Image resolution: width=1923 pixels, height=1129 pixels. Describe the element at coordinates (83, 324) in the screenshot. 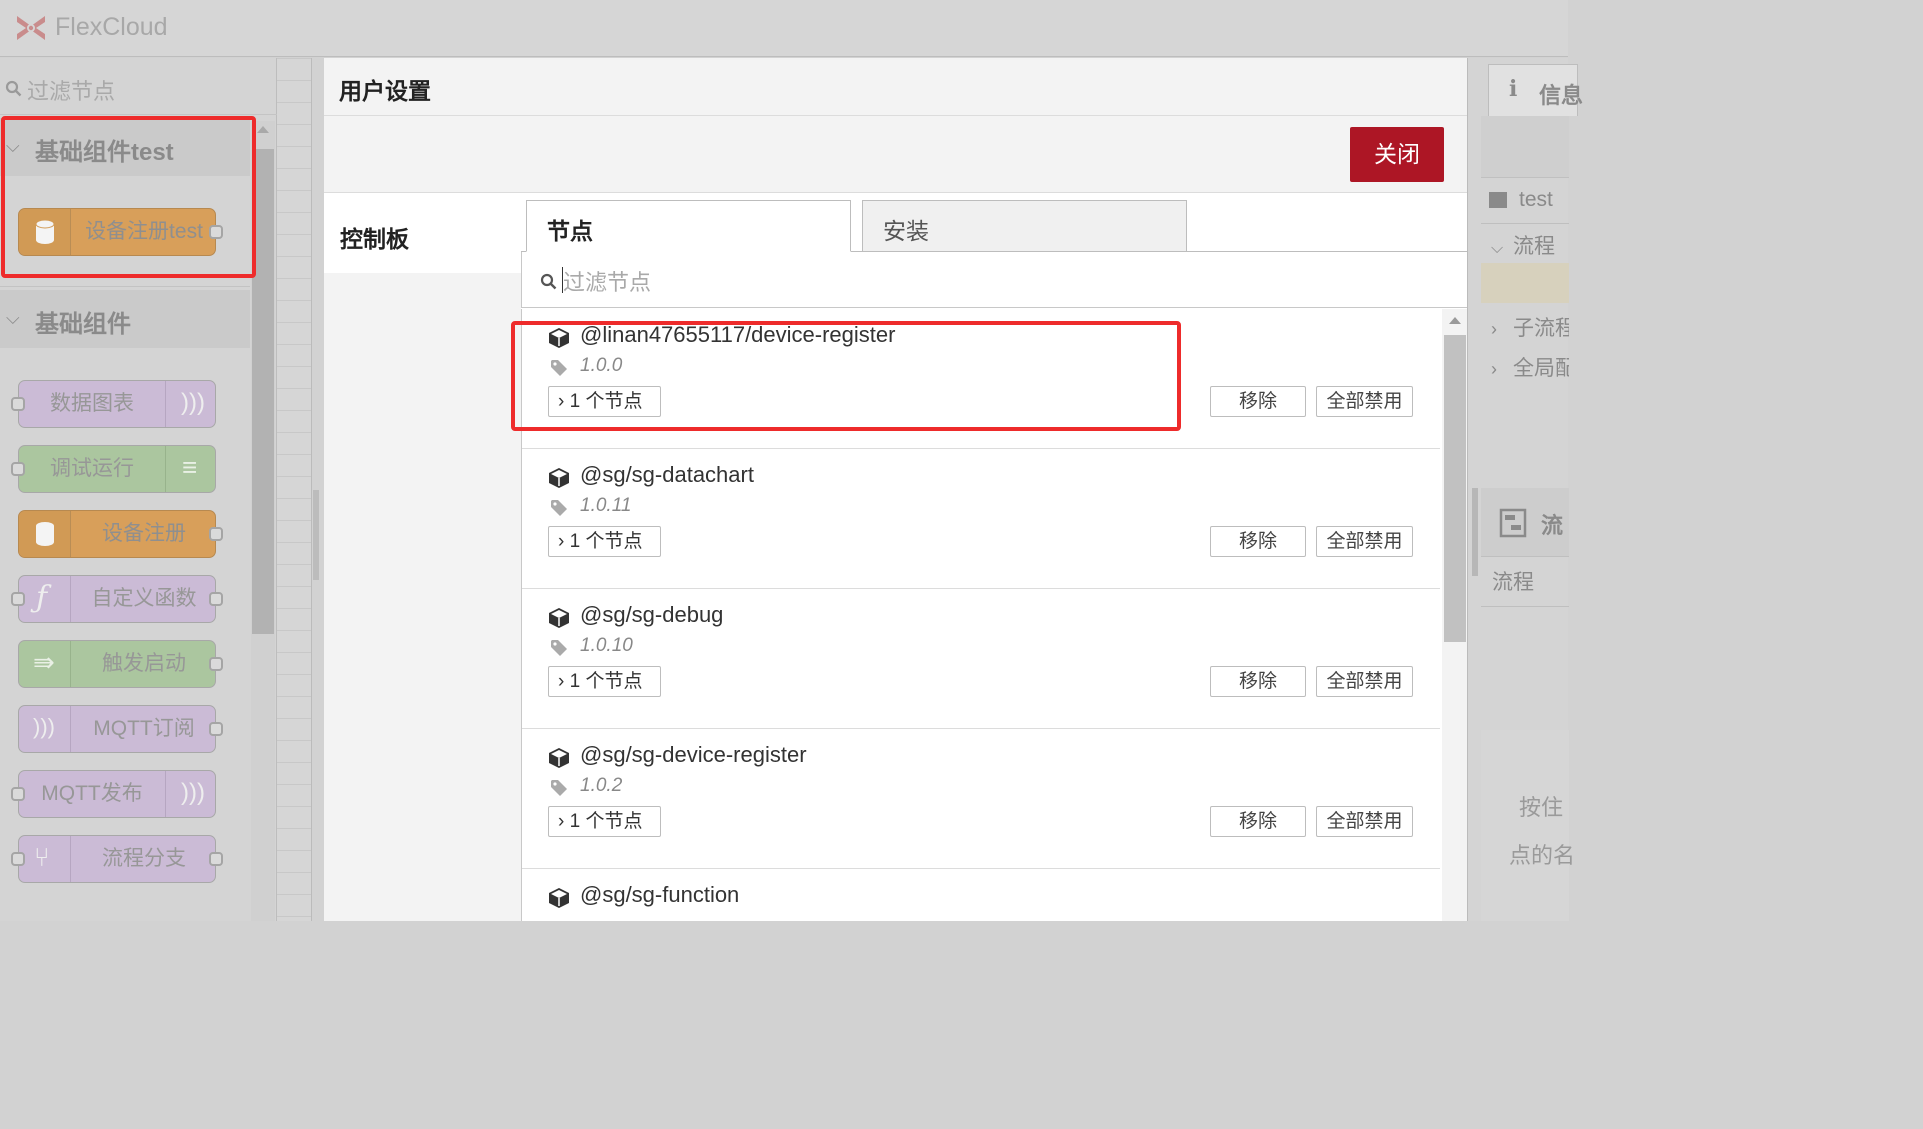

I see `category-label: 基础组件` at that location.